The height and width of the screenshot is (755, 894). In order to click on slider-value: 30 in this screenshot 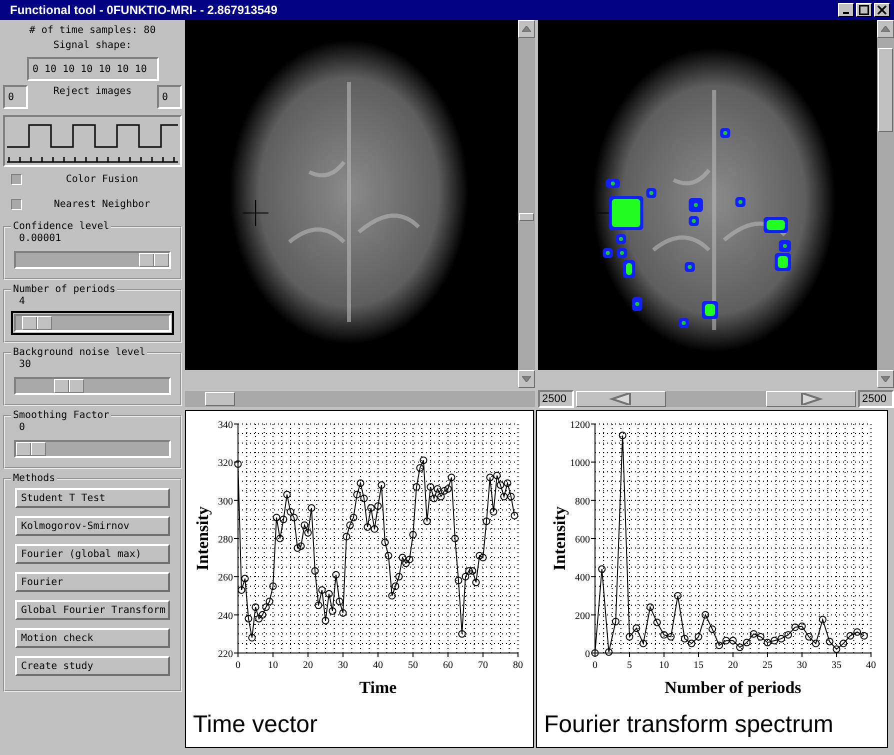, I will do `click(25, 365)`.